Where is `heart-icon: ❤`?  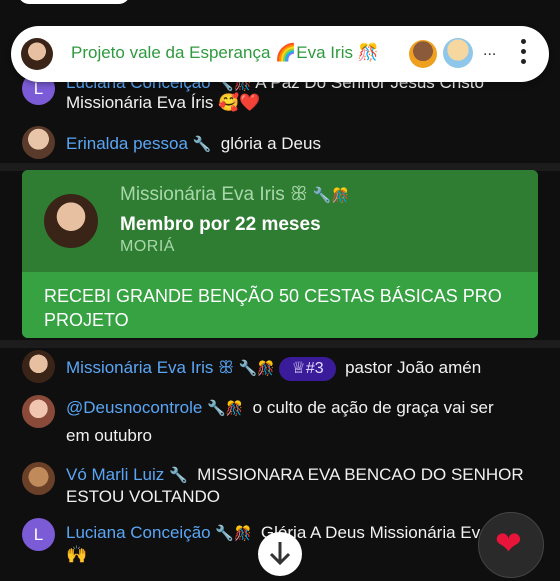 heart-icon: ❤ is located at coordinates (508, 543).